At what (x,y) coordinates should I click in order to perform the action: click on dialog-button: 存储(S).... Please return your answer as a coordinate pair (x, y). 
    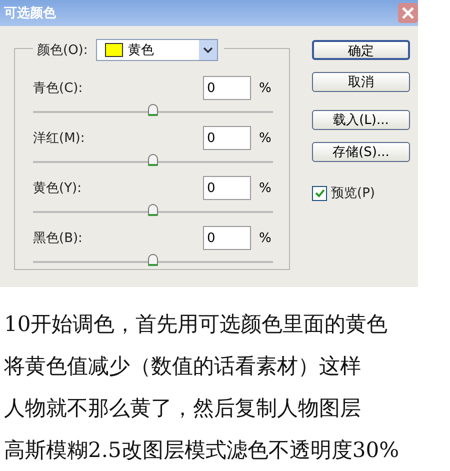
    Looking at the image, I should click on (361, 152).